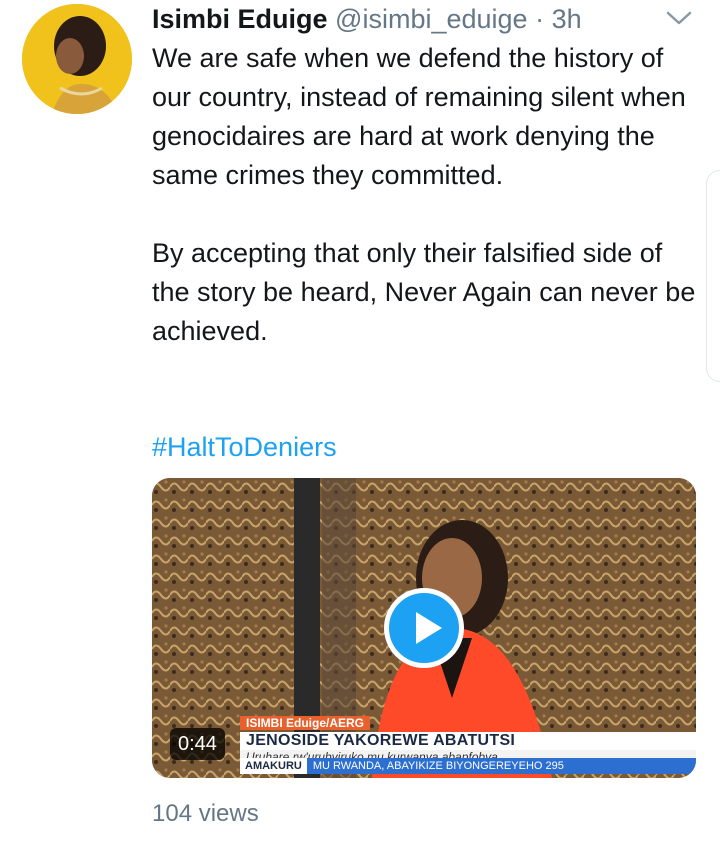 The width and height of the screenshot is (720, 844). What do you see at coordinates (273, 766) in the screenshot?
I see `ticker-label: AMAKURU` at bounding box center [273, 766].